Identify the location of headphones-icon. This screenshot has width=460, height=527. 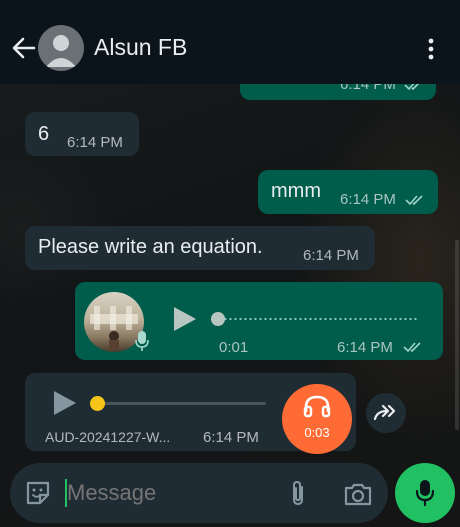
(317, 406).